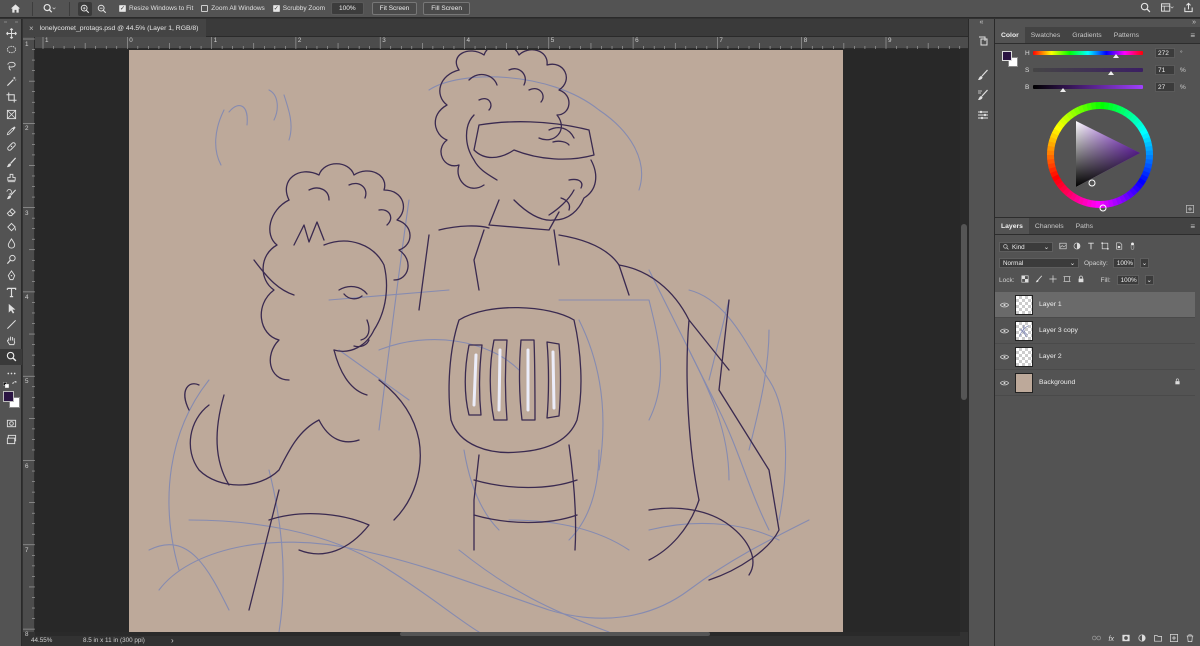 This screenshot has height=646, width=1200. Describe the element at coordinates (11, 146) in the screenshot. I see `healing-brush-tool-icon` at that location.